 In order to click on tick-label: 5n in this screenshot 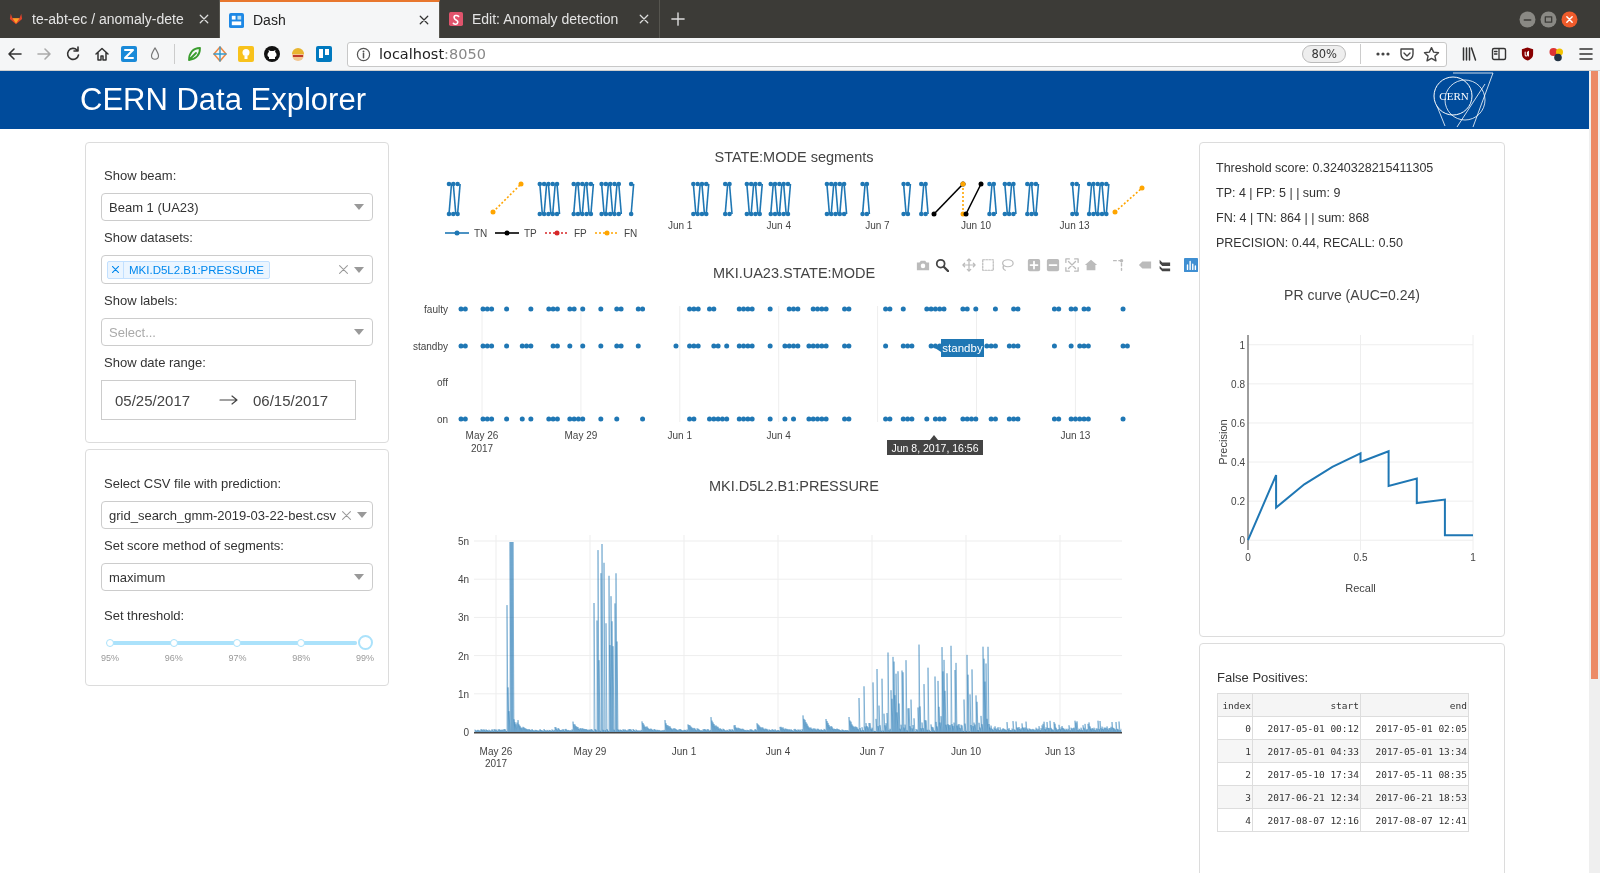, I will do `click(463, 541)`.